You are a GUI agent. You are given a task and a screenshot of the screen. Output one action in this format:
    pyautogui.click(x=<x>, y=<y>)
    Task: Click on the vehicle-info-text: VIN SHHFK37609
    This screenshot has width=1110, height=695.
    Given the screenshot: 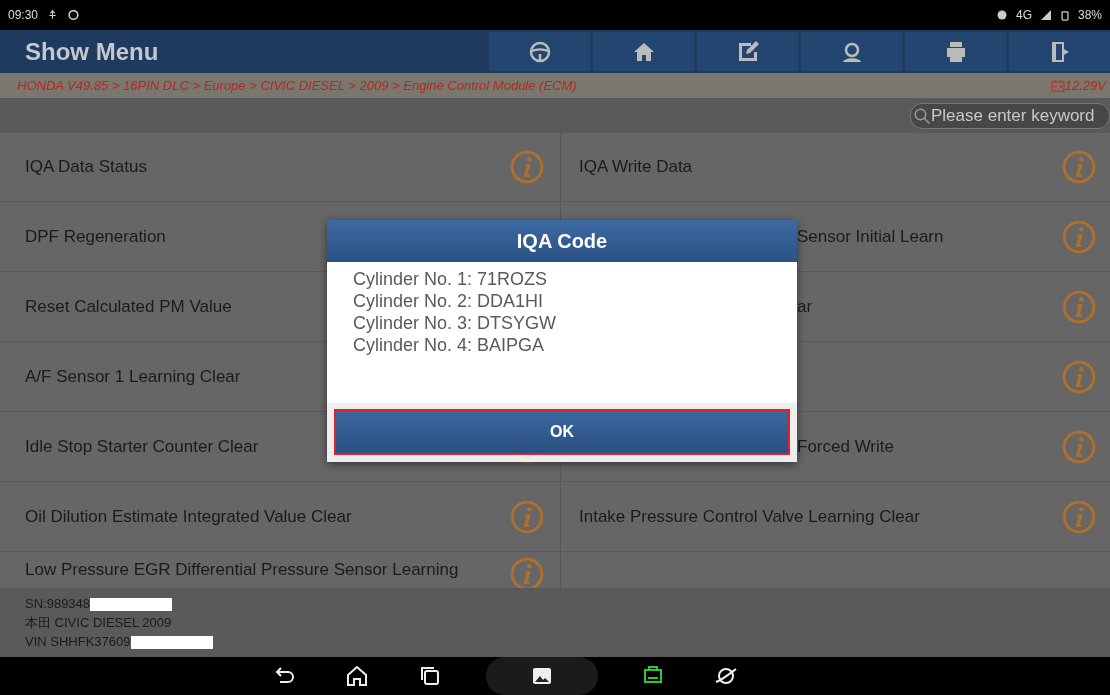 What is the action you would take?
    pyautogui.click(x=78, y=641)
    